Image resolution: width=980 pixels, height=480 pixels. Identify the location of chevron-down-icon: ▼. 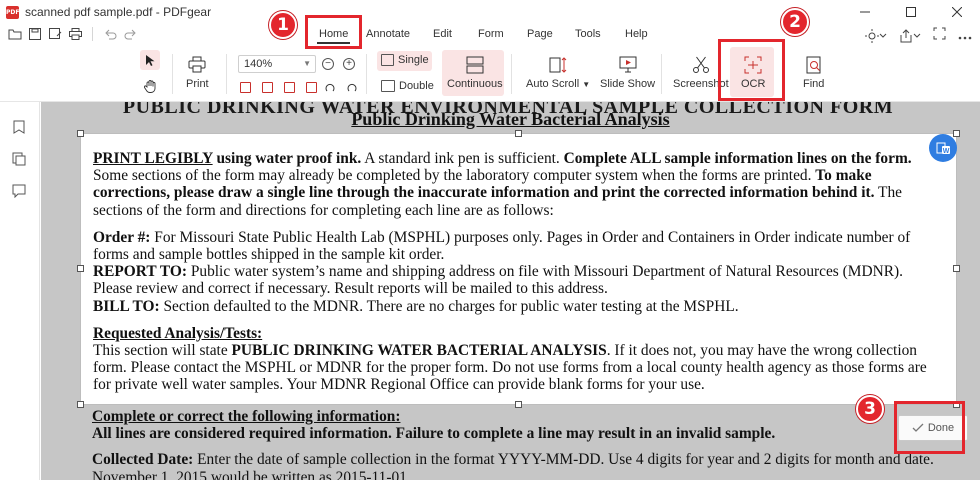
(586, 84).